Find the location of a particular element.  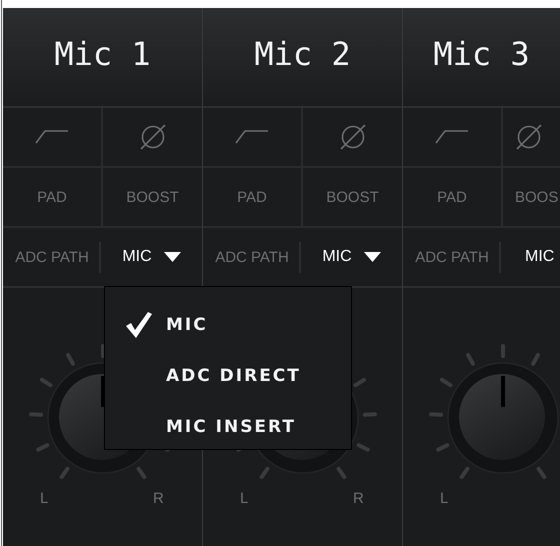

menu-item: MIC INSERT is located at coordinates (228, 426).